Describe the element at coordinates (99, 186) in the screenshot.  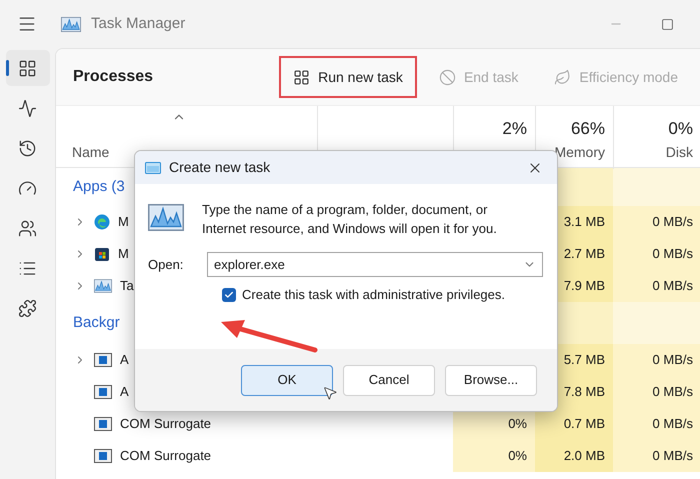
I see `group-header: Apps (3` at that location.